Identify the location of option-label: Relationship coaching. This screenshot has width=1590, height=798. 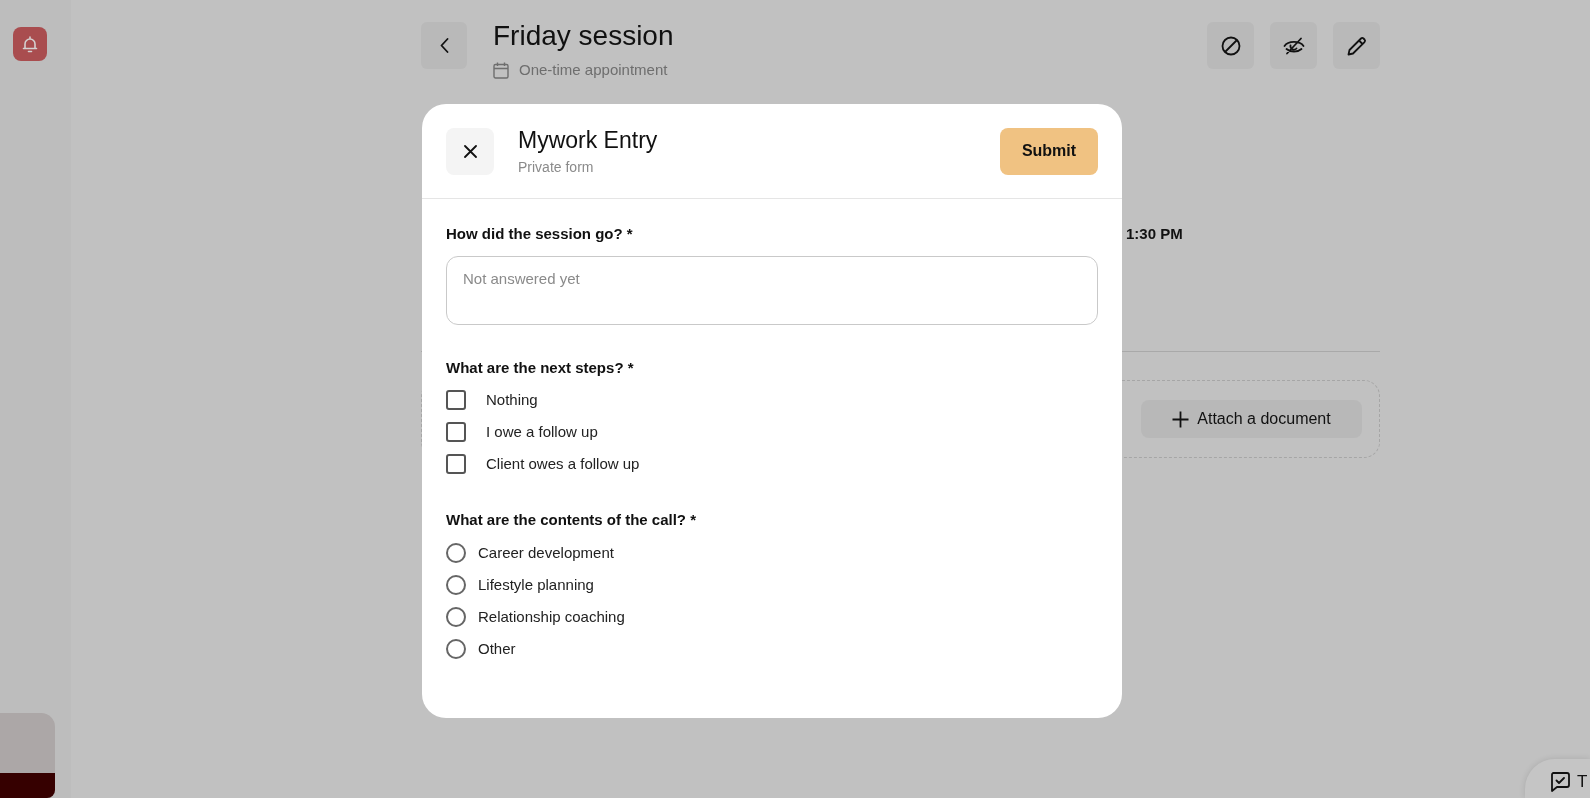
(551, 617).